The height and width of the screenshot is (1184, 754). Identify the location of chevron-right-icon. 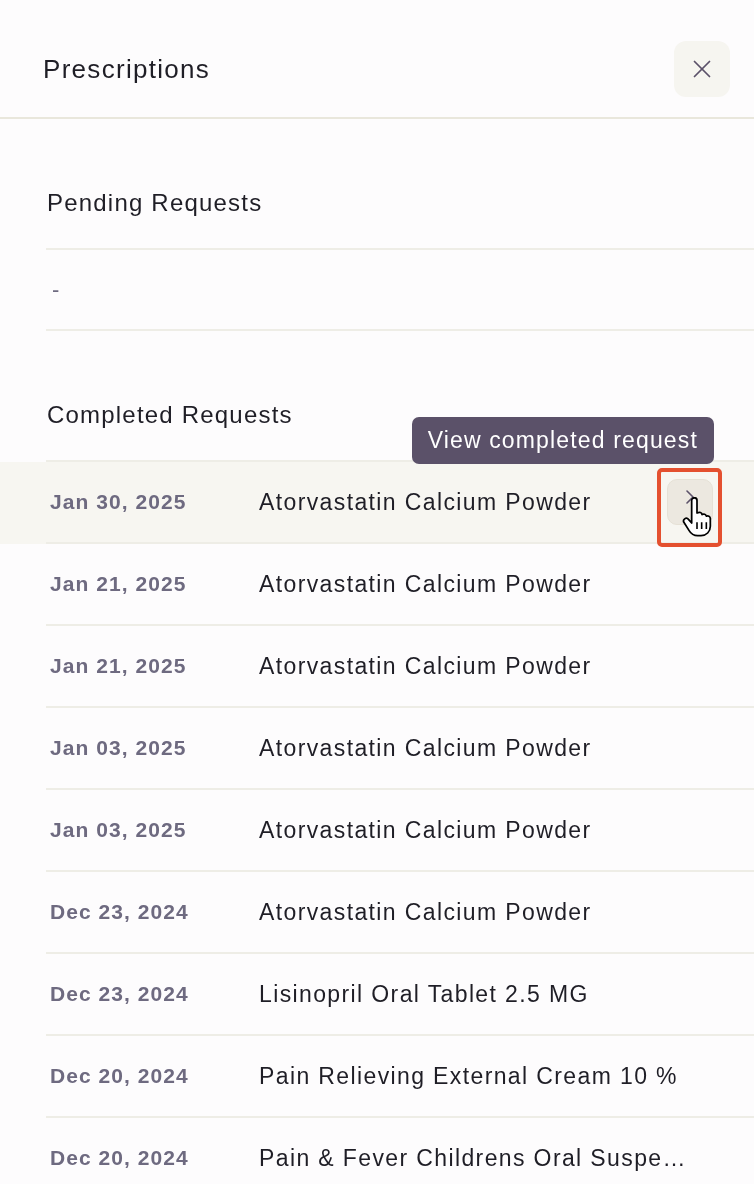
(690, 497).